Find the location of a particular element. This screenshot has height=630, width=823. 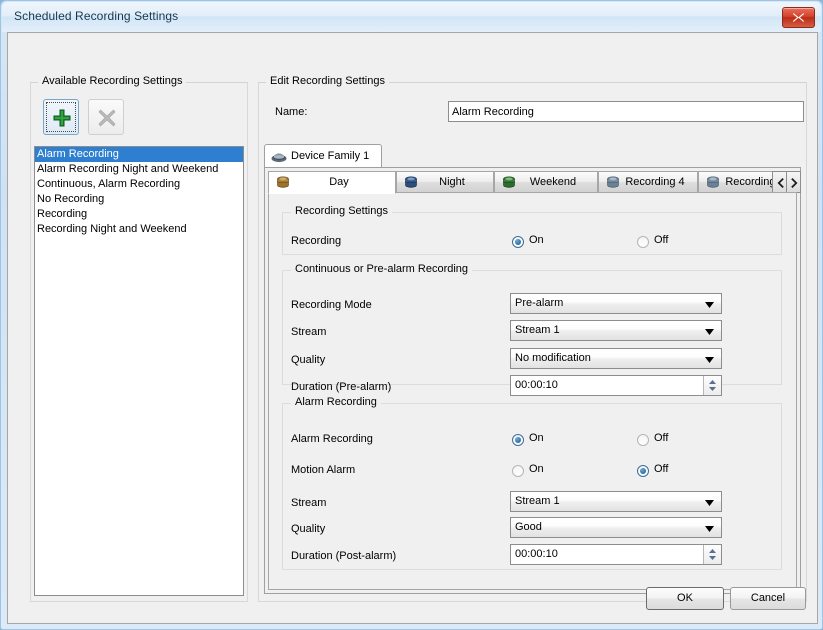

tab-scroll-next-button is located at coordinates (793, 182).